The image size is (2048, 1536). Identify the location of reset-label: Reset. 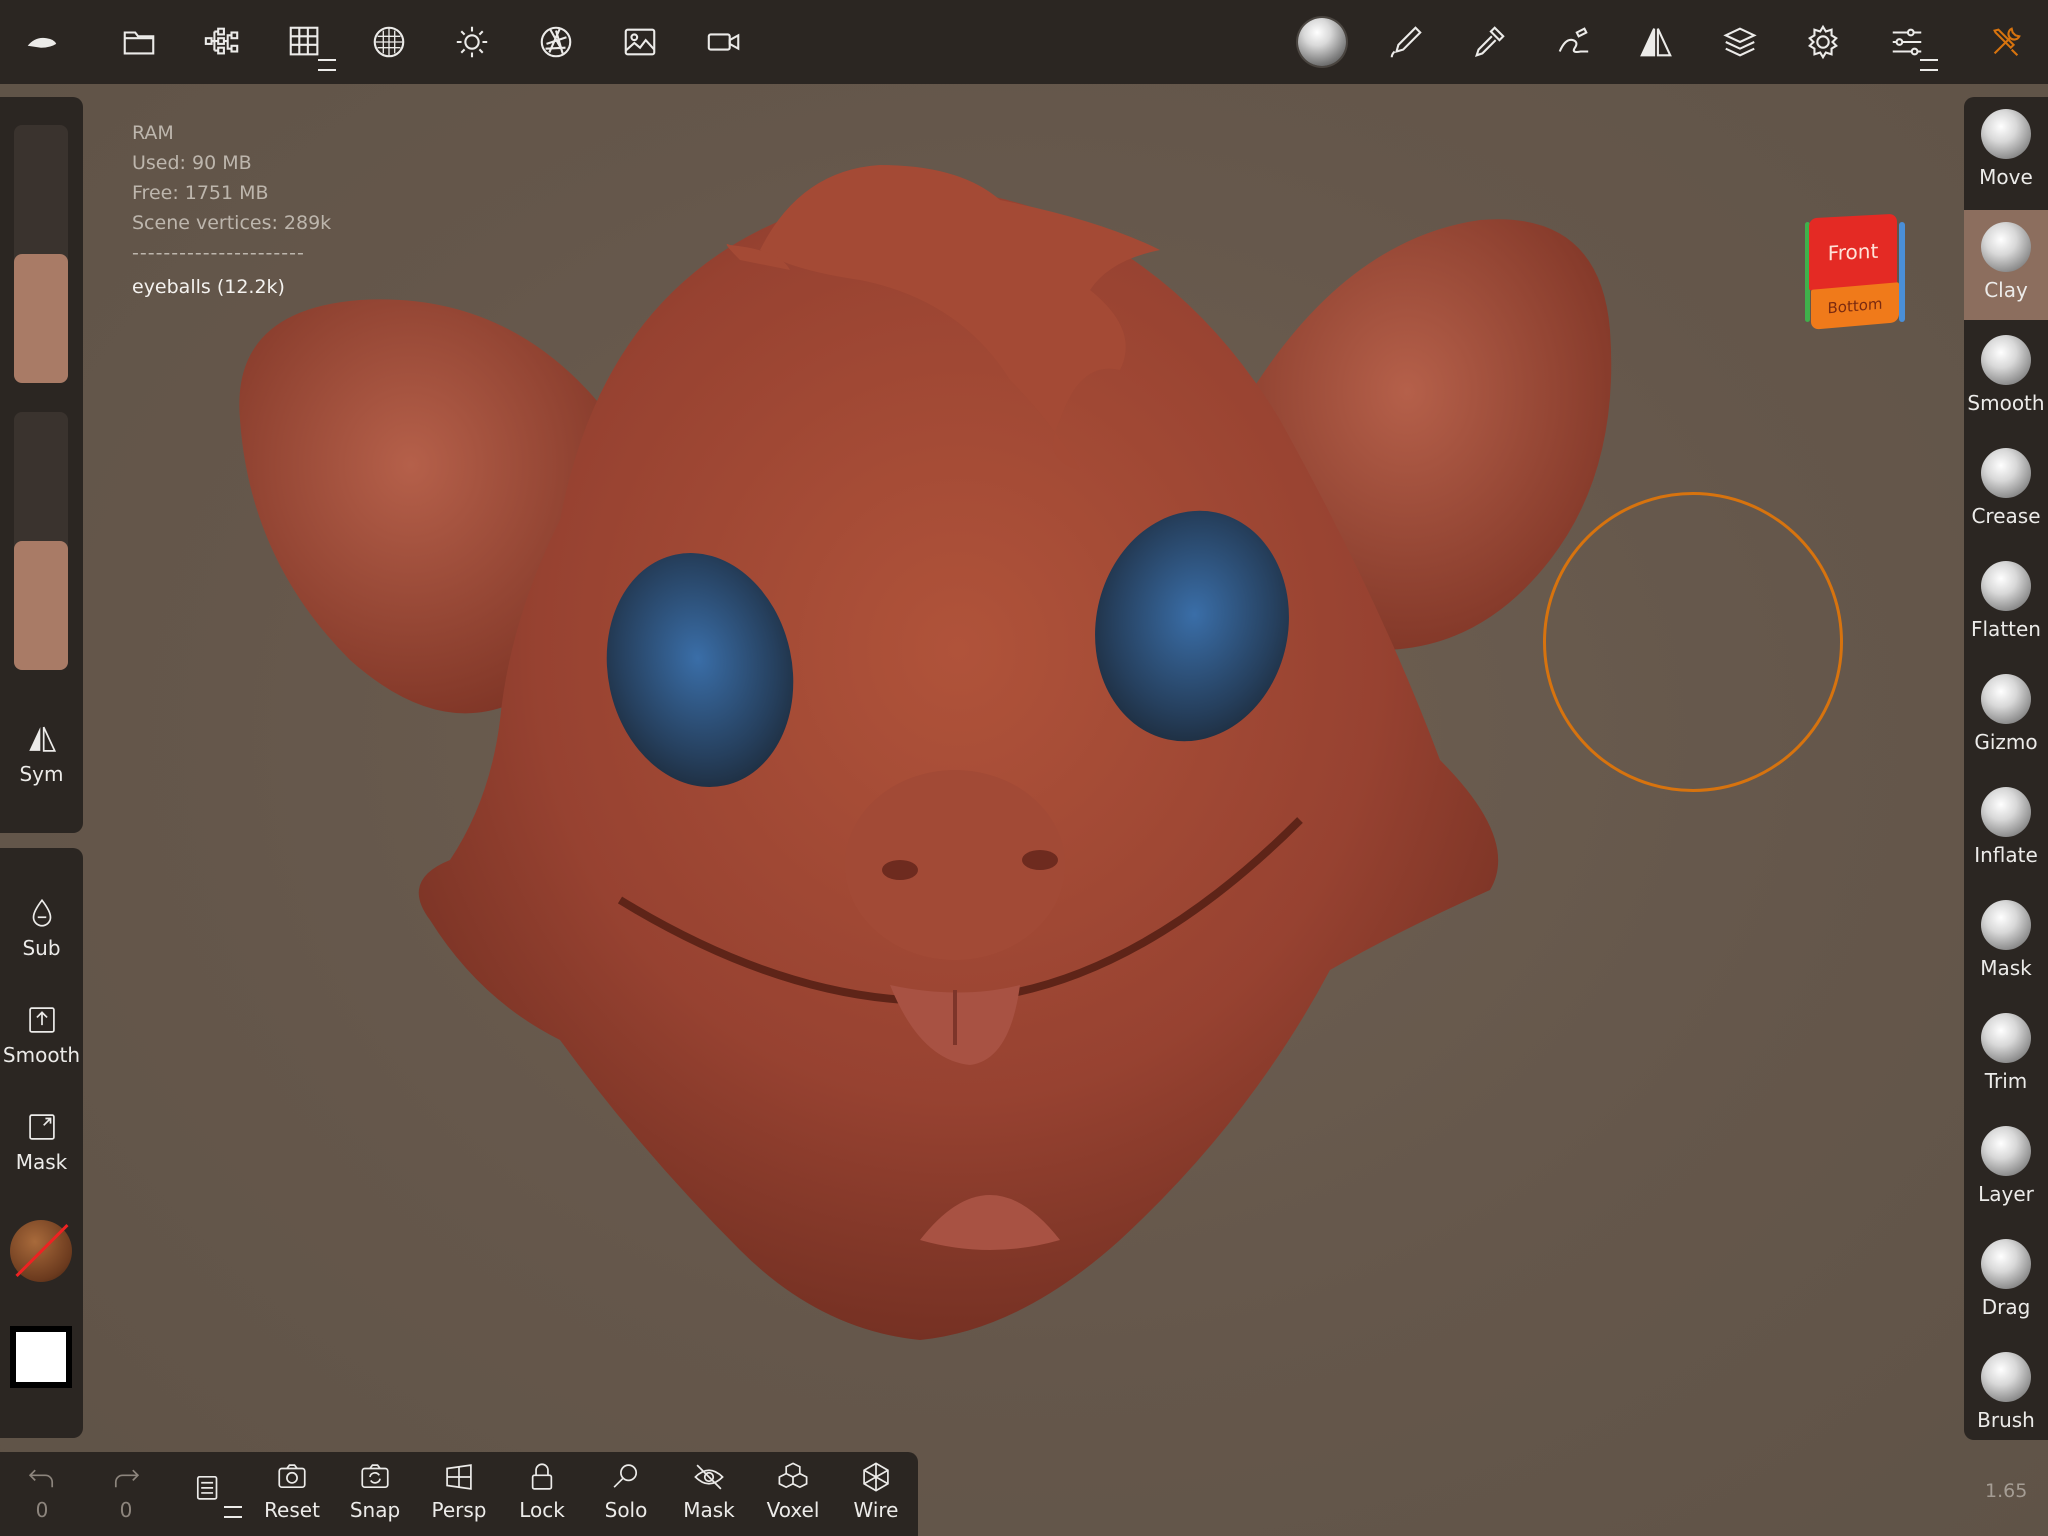
(292, 1510).